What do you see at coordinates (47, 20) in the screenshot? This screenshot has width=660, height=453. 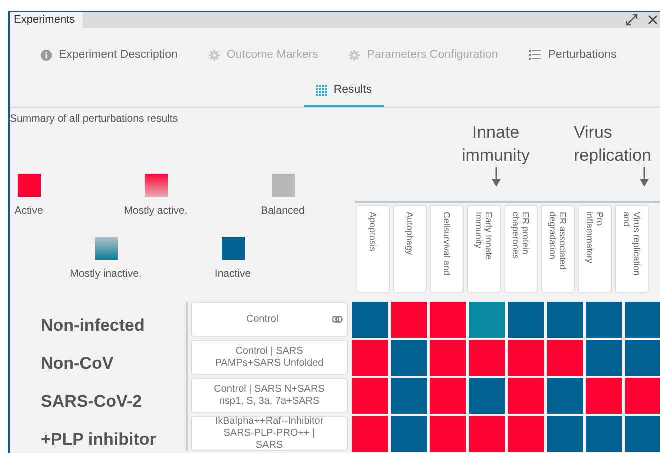 I see `window-tab: Experiments` at bounding box center [47, 20].